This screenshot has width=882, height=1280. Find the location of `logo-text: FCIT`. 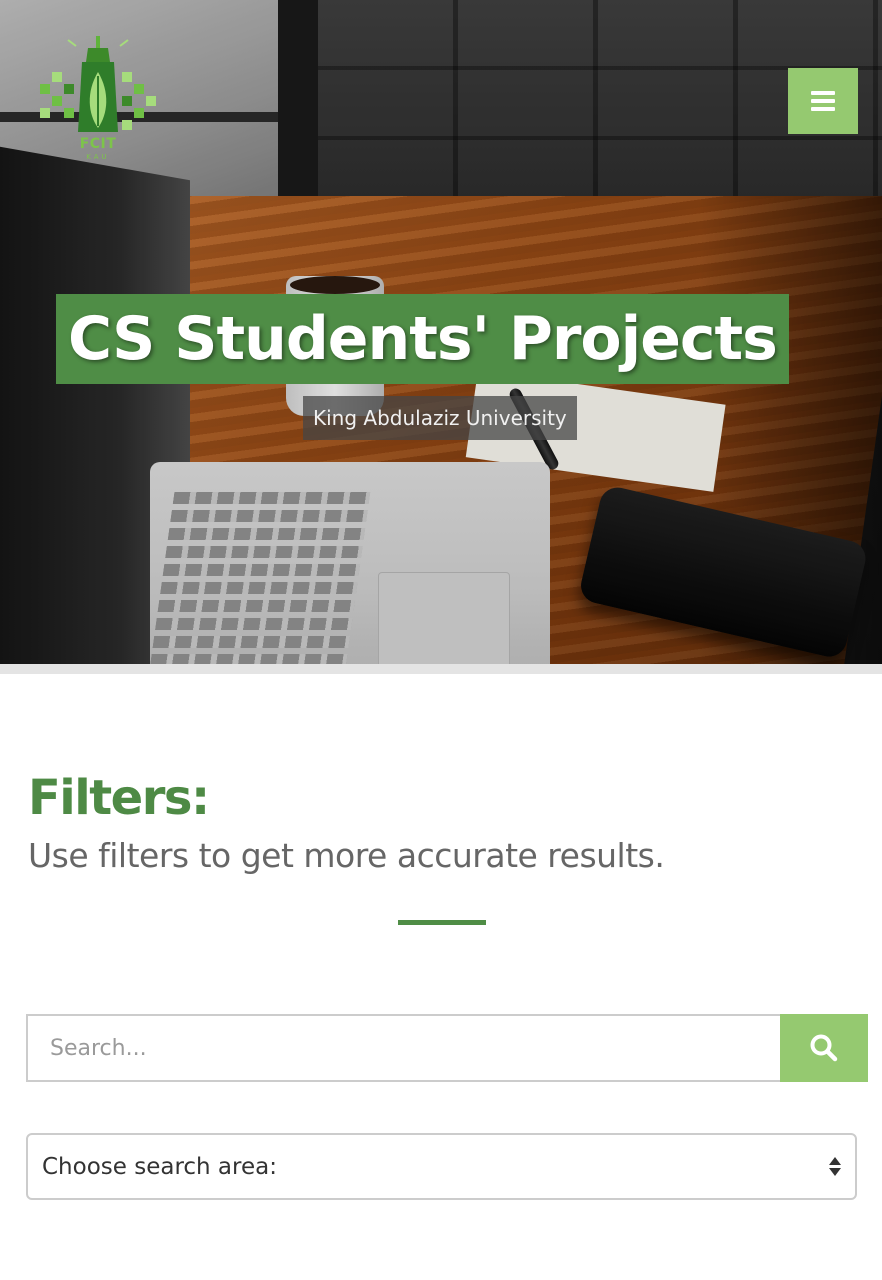

logo-text: FCIT is located at coordinates (98, 144).